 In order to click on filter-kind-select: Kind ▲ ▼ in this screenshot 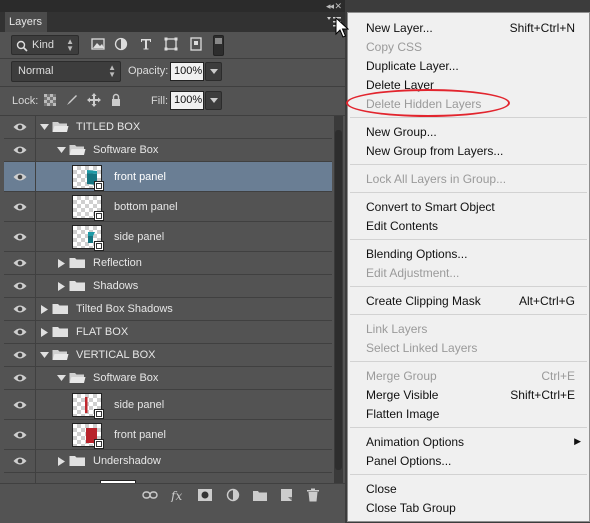, I will do `click(45, 45)`.